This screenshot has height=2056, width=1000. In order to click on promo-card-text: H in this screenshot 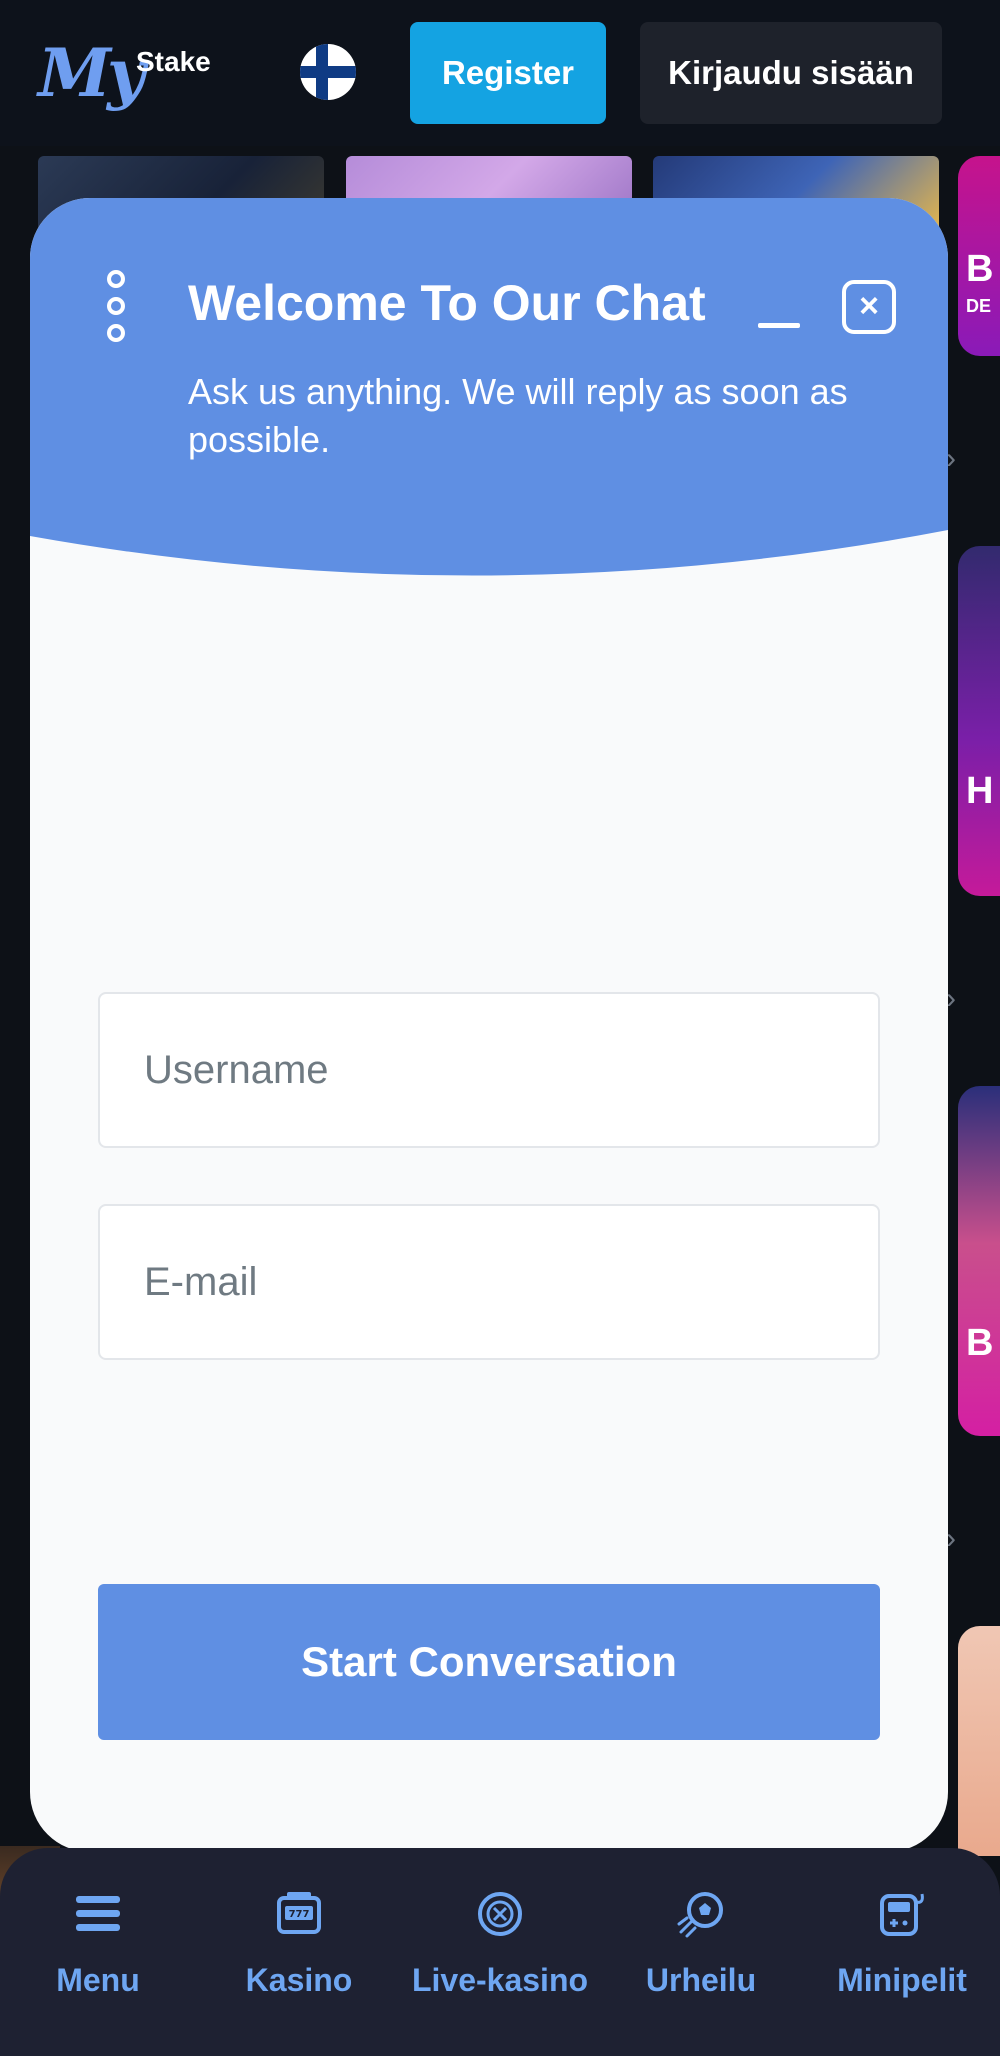, I will do `click(980, 791)`.